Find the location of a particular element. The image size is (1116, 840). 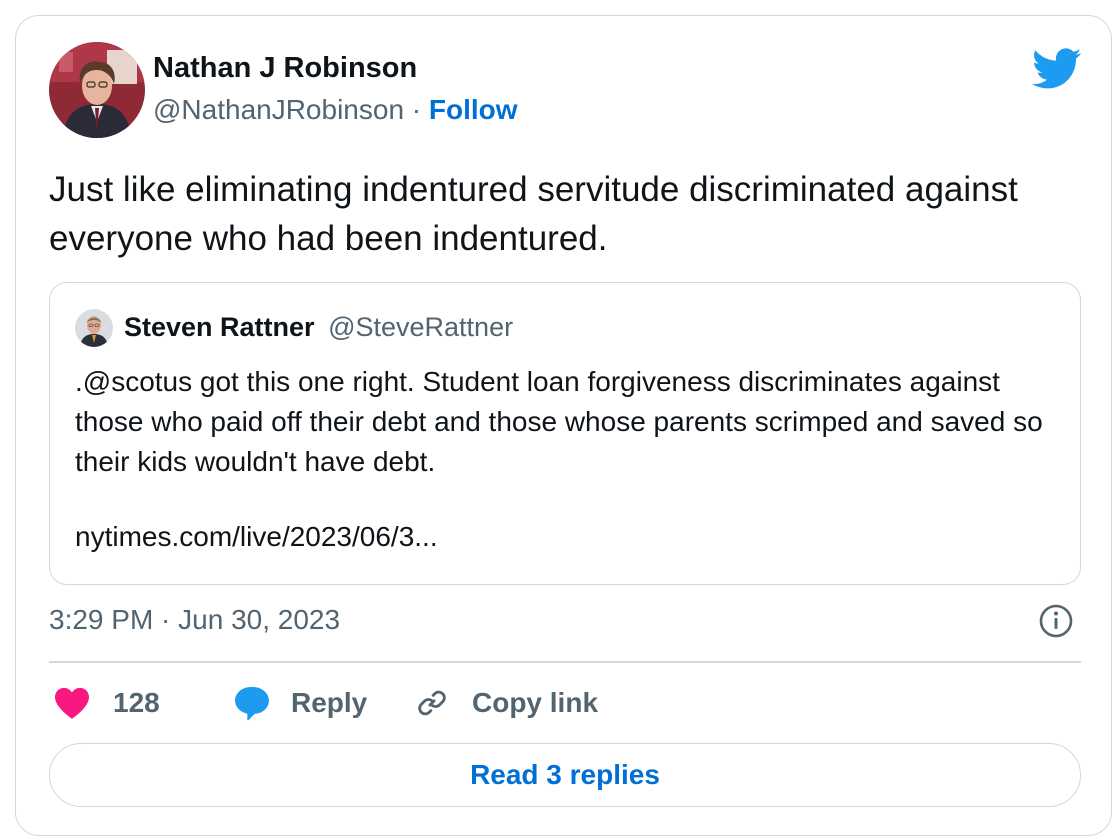

copy-link-label: Copy link is located at coordinates (535, 702).